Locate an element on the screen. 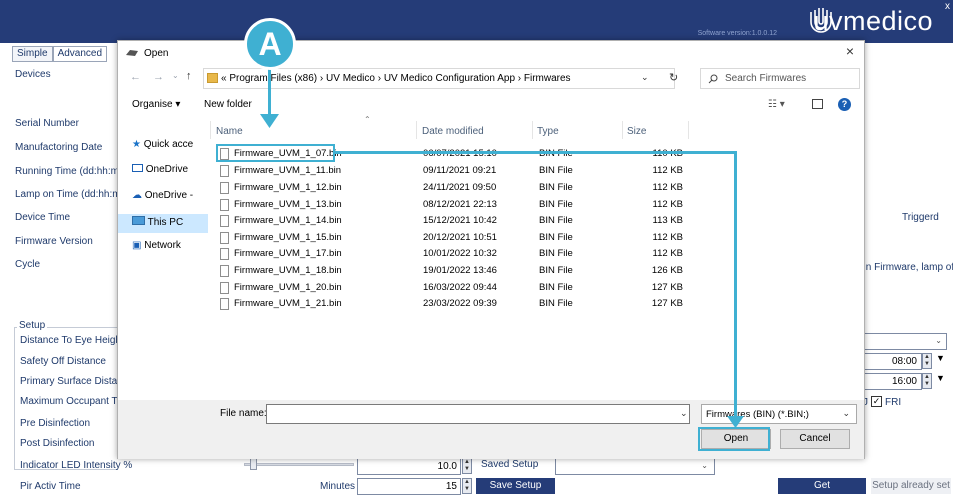 Image resolution: width=953 pixels, height=498 pixels. new-folder-button: New folder is located at coordinates (228, 104).